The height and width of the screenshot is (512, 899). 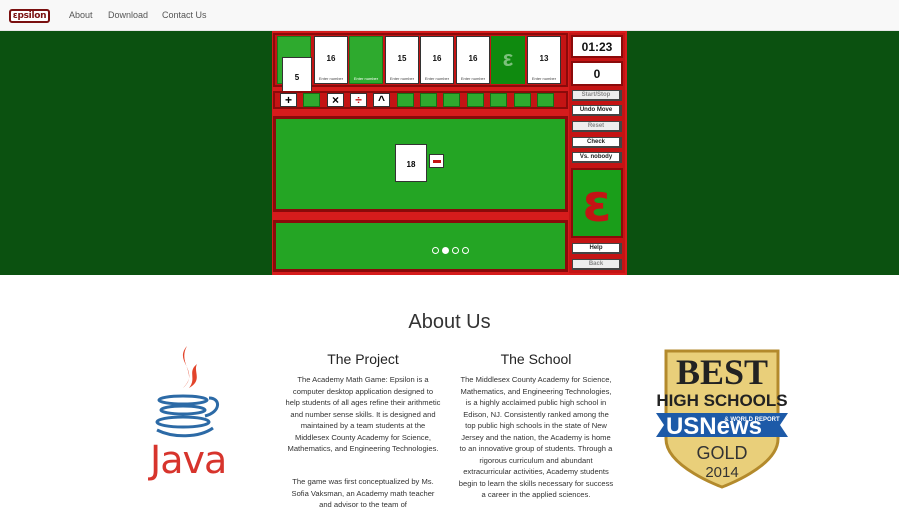 I want to click on badge-gold-text: GOLD, so click(x=721, y=453).